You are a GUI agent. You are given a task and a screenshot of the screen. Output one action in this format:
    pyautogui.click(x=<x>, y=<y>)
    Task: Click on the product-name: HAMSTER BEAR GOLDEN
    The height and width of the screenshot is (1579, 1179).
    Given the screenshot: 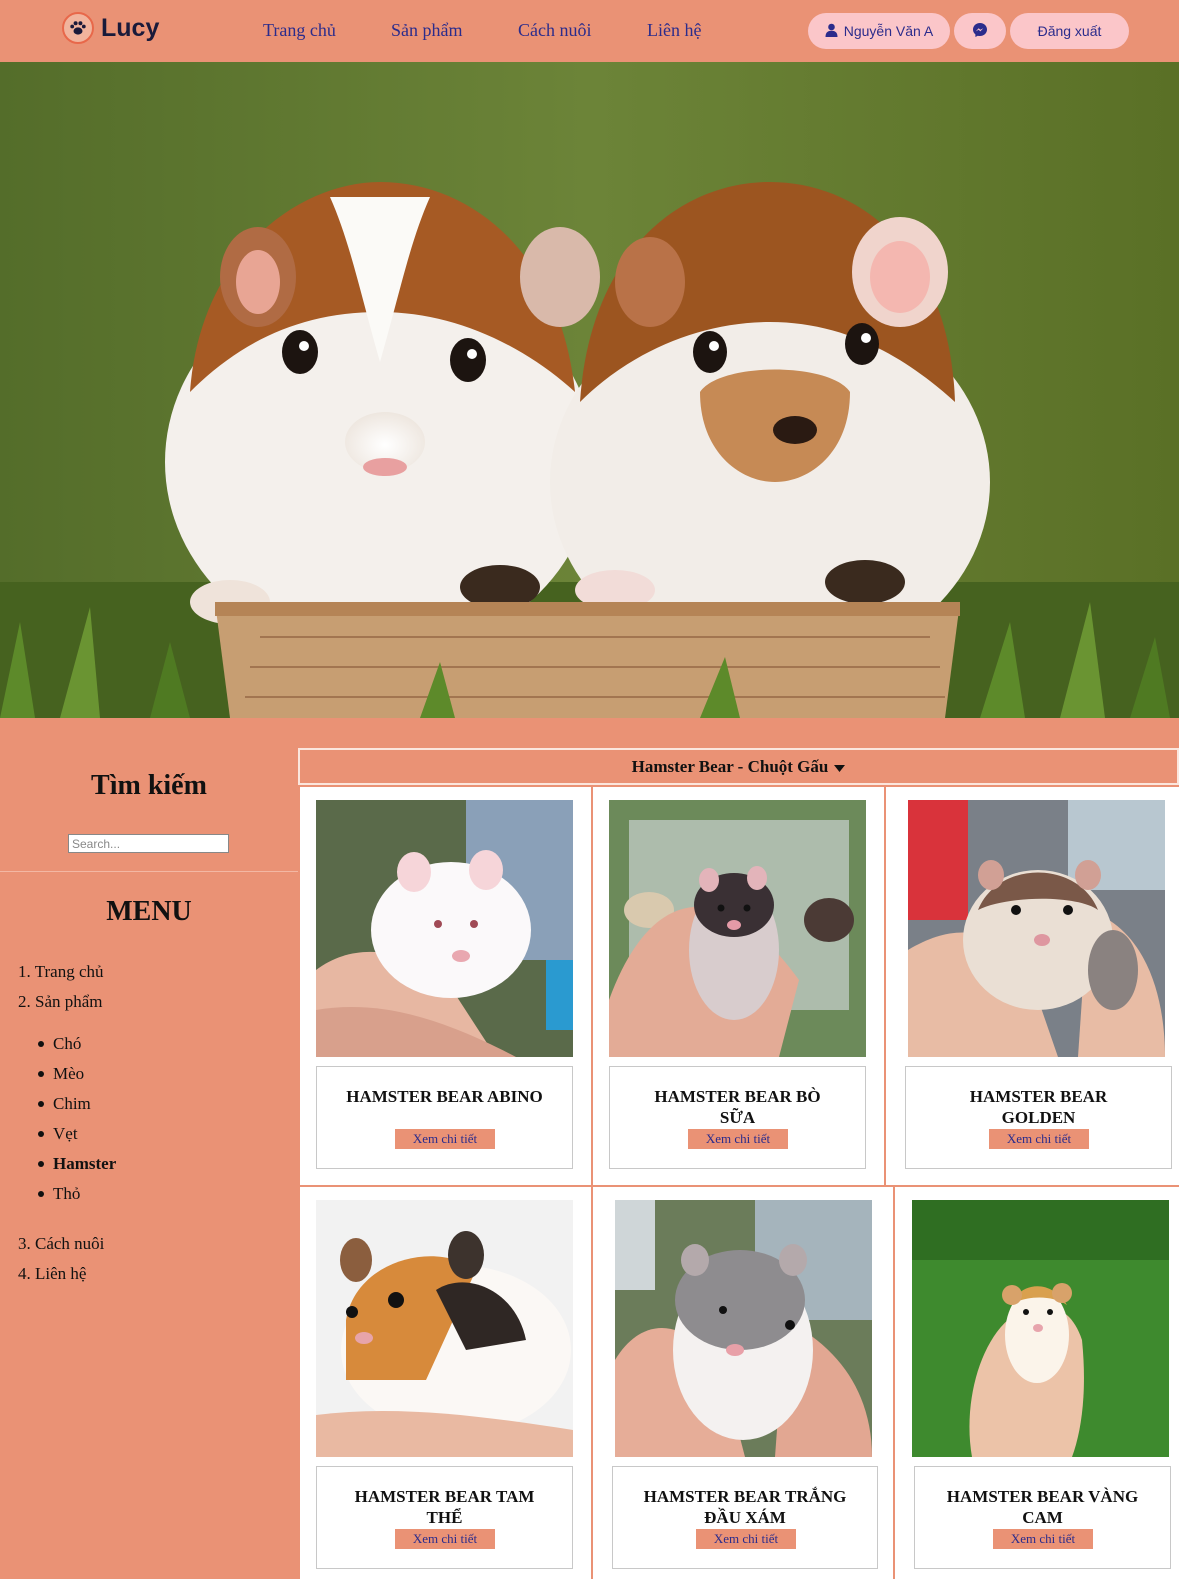 What is the action you would take?
    pyautogui.click(x=1038, y=1107)
    